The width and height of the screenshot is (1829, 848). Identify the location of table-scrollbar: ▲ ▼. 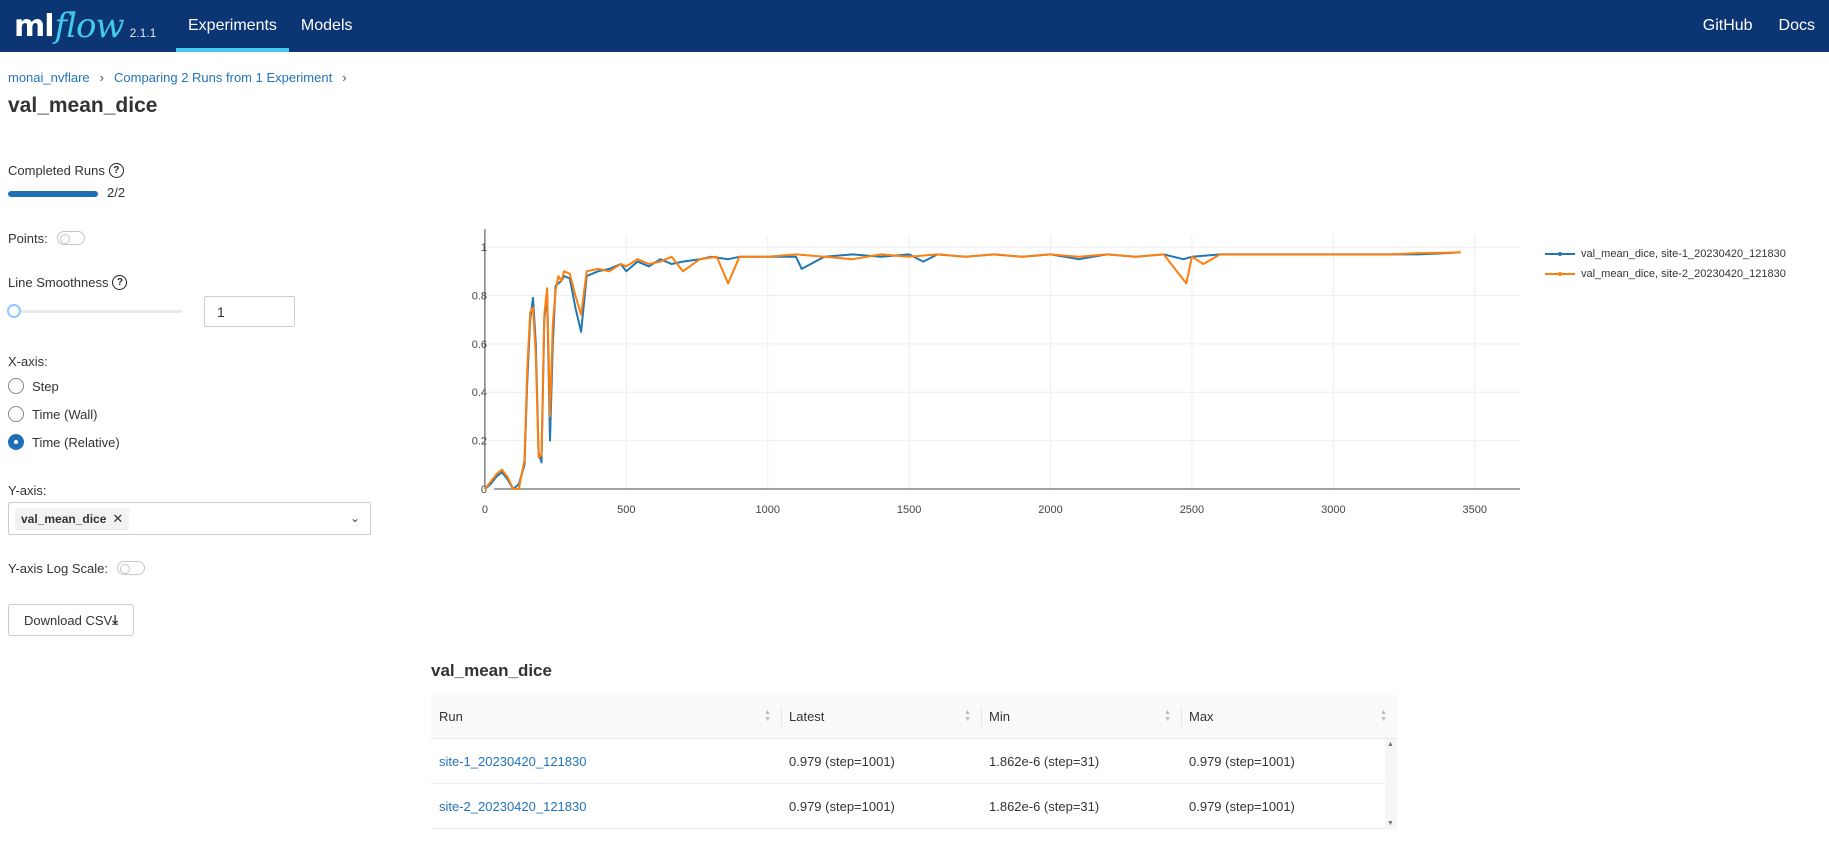
(1391, 784).